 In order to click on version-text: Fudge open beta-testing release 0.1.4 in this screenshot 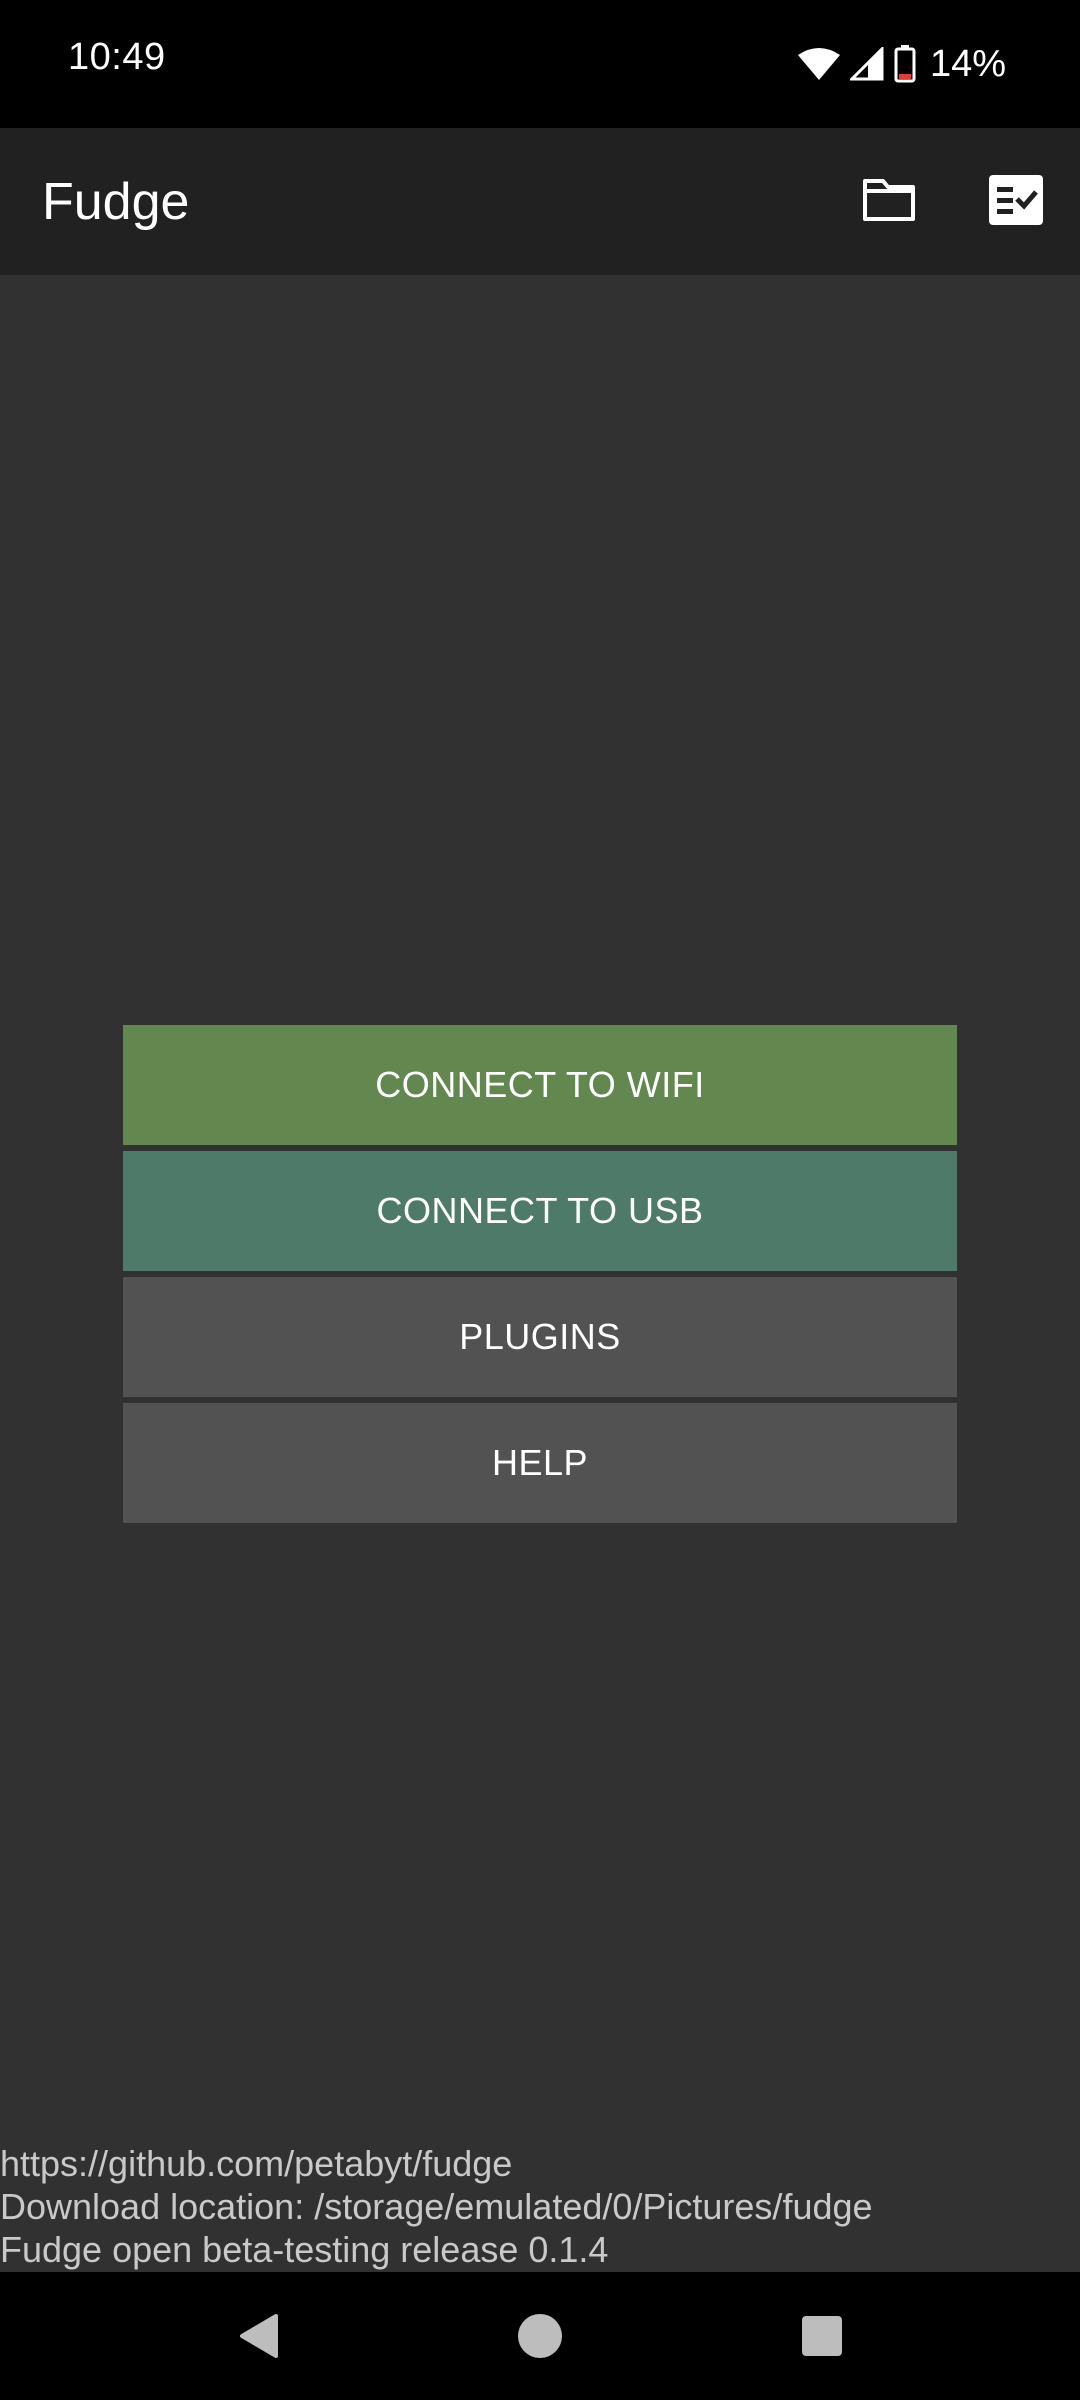, I will do `click(304, 2249)`.